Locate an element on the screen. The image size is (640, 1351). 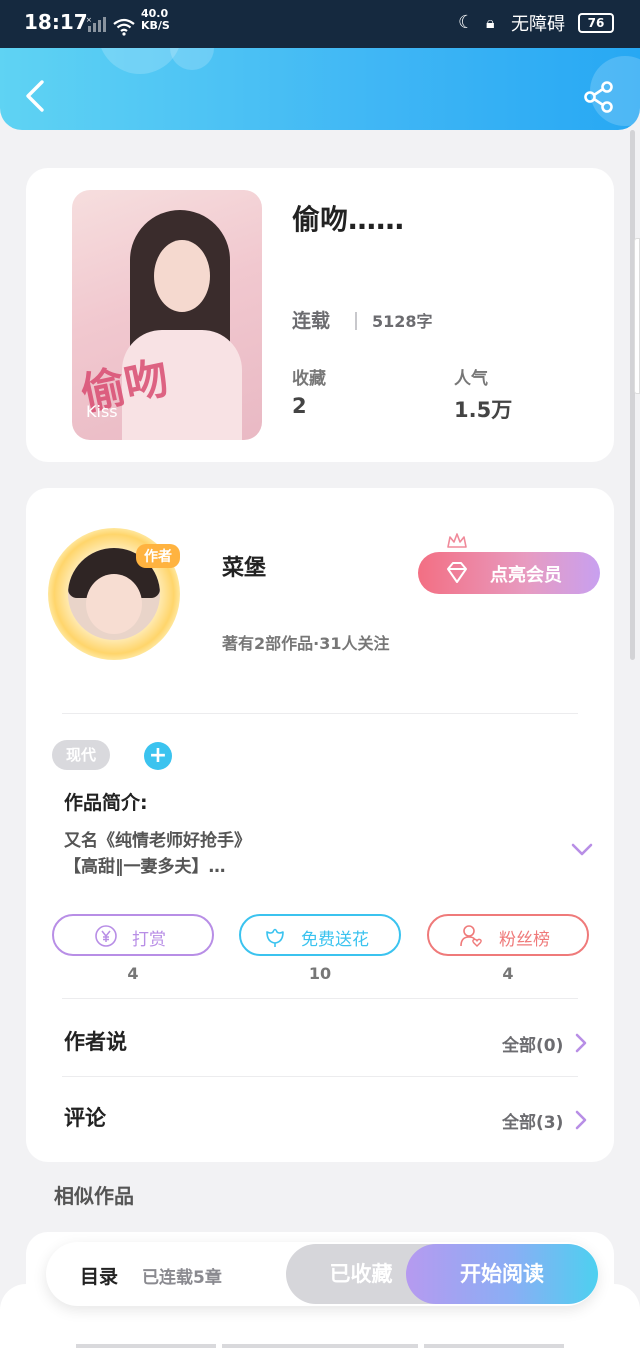
signal-icon: × is located at coordinates (96, 24).